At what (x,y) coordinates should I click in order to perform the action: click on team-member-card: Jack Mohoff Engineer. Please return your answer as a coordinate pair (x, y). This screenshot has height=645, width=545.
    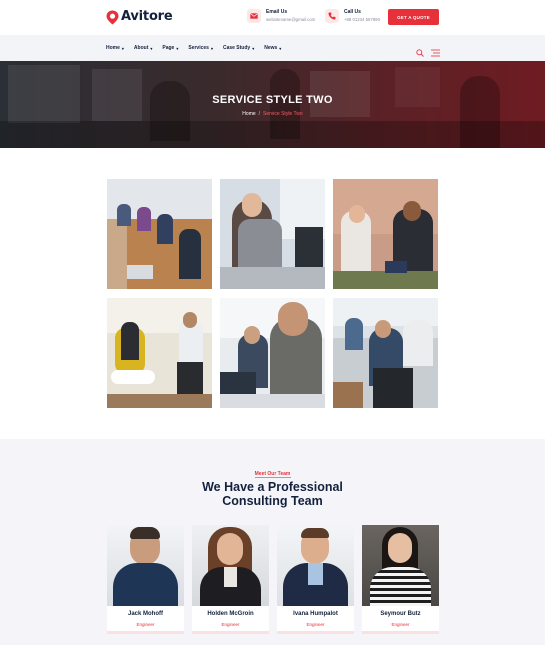
    Looking at the image, I should click on (145, 579).